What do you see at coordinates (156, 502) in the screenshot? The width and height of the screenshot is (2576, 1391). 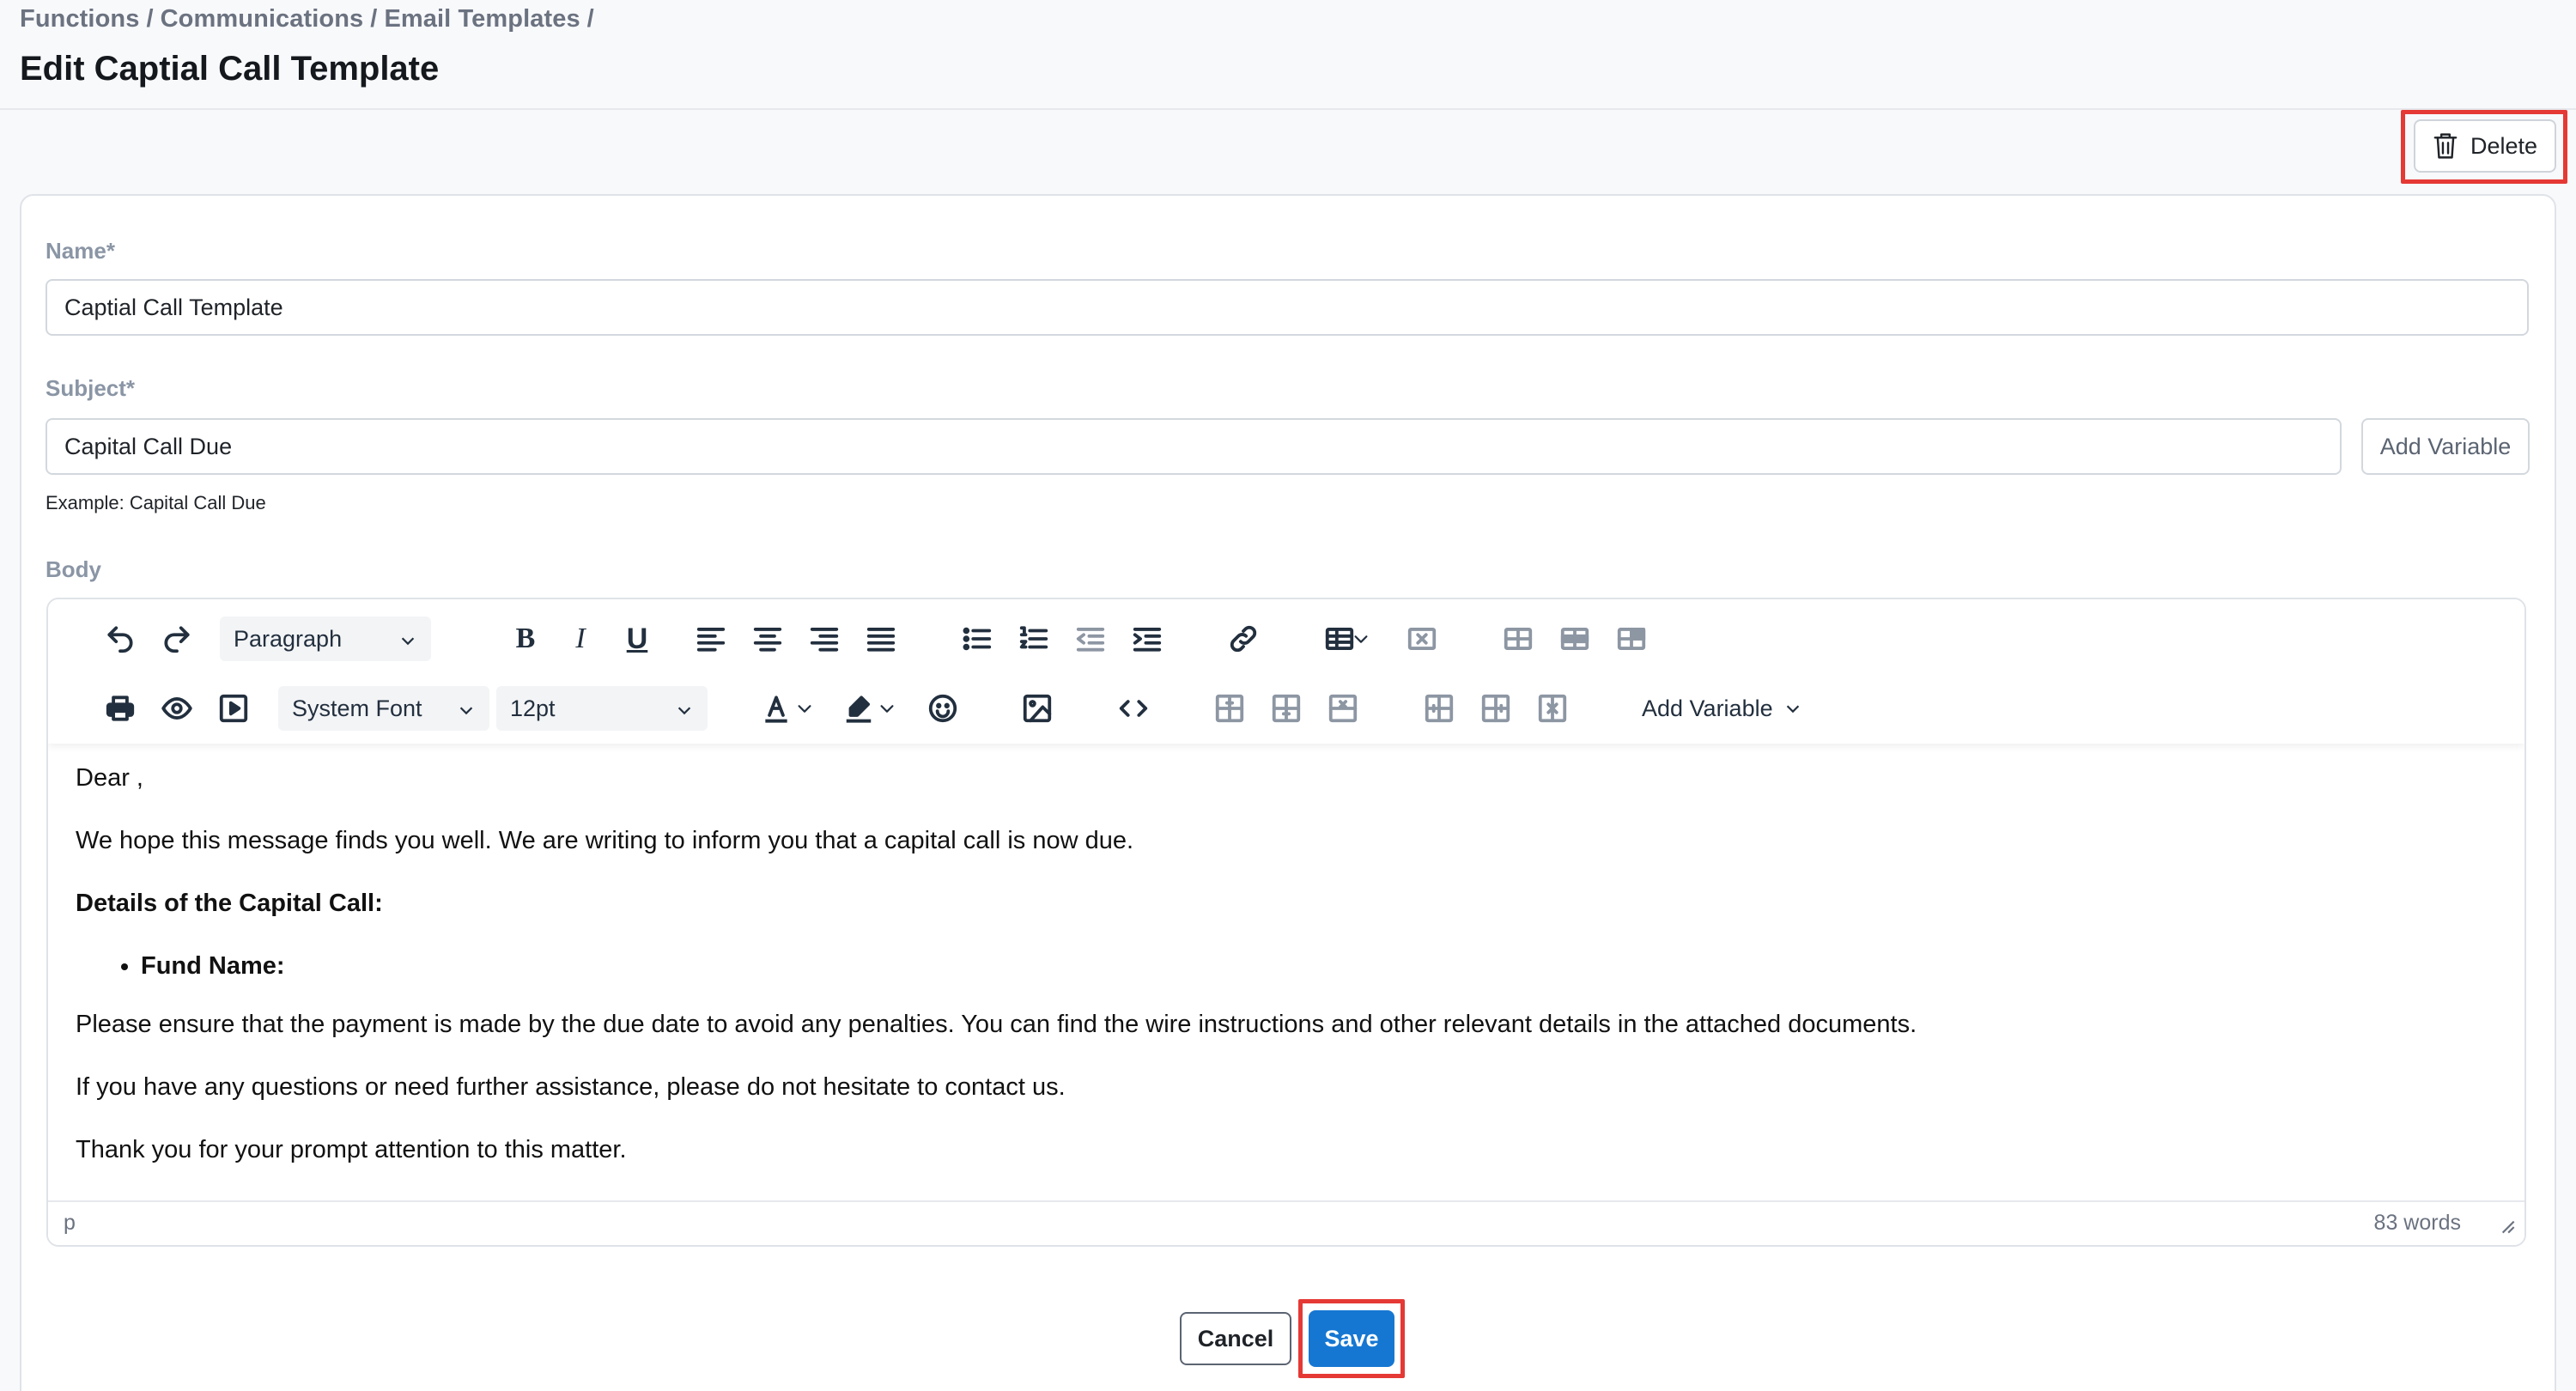 I see `subject-helper-text: Example: Capital Call Due` at bounding box center [156, 502].